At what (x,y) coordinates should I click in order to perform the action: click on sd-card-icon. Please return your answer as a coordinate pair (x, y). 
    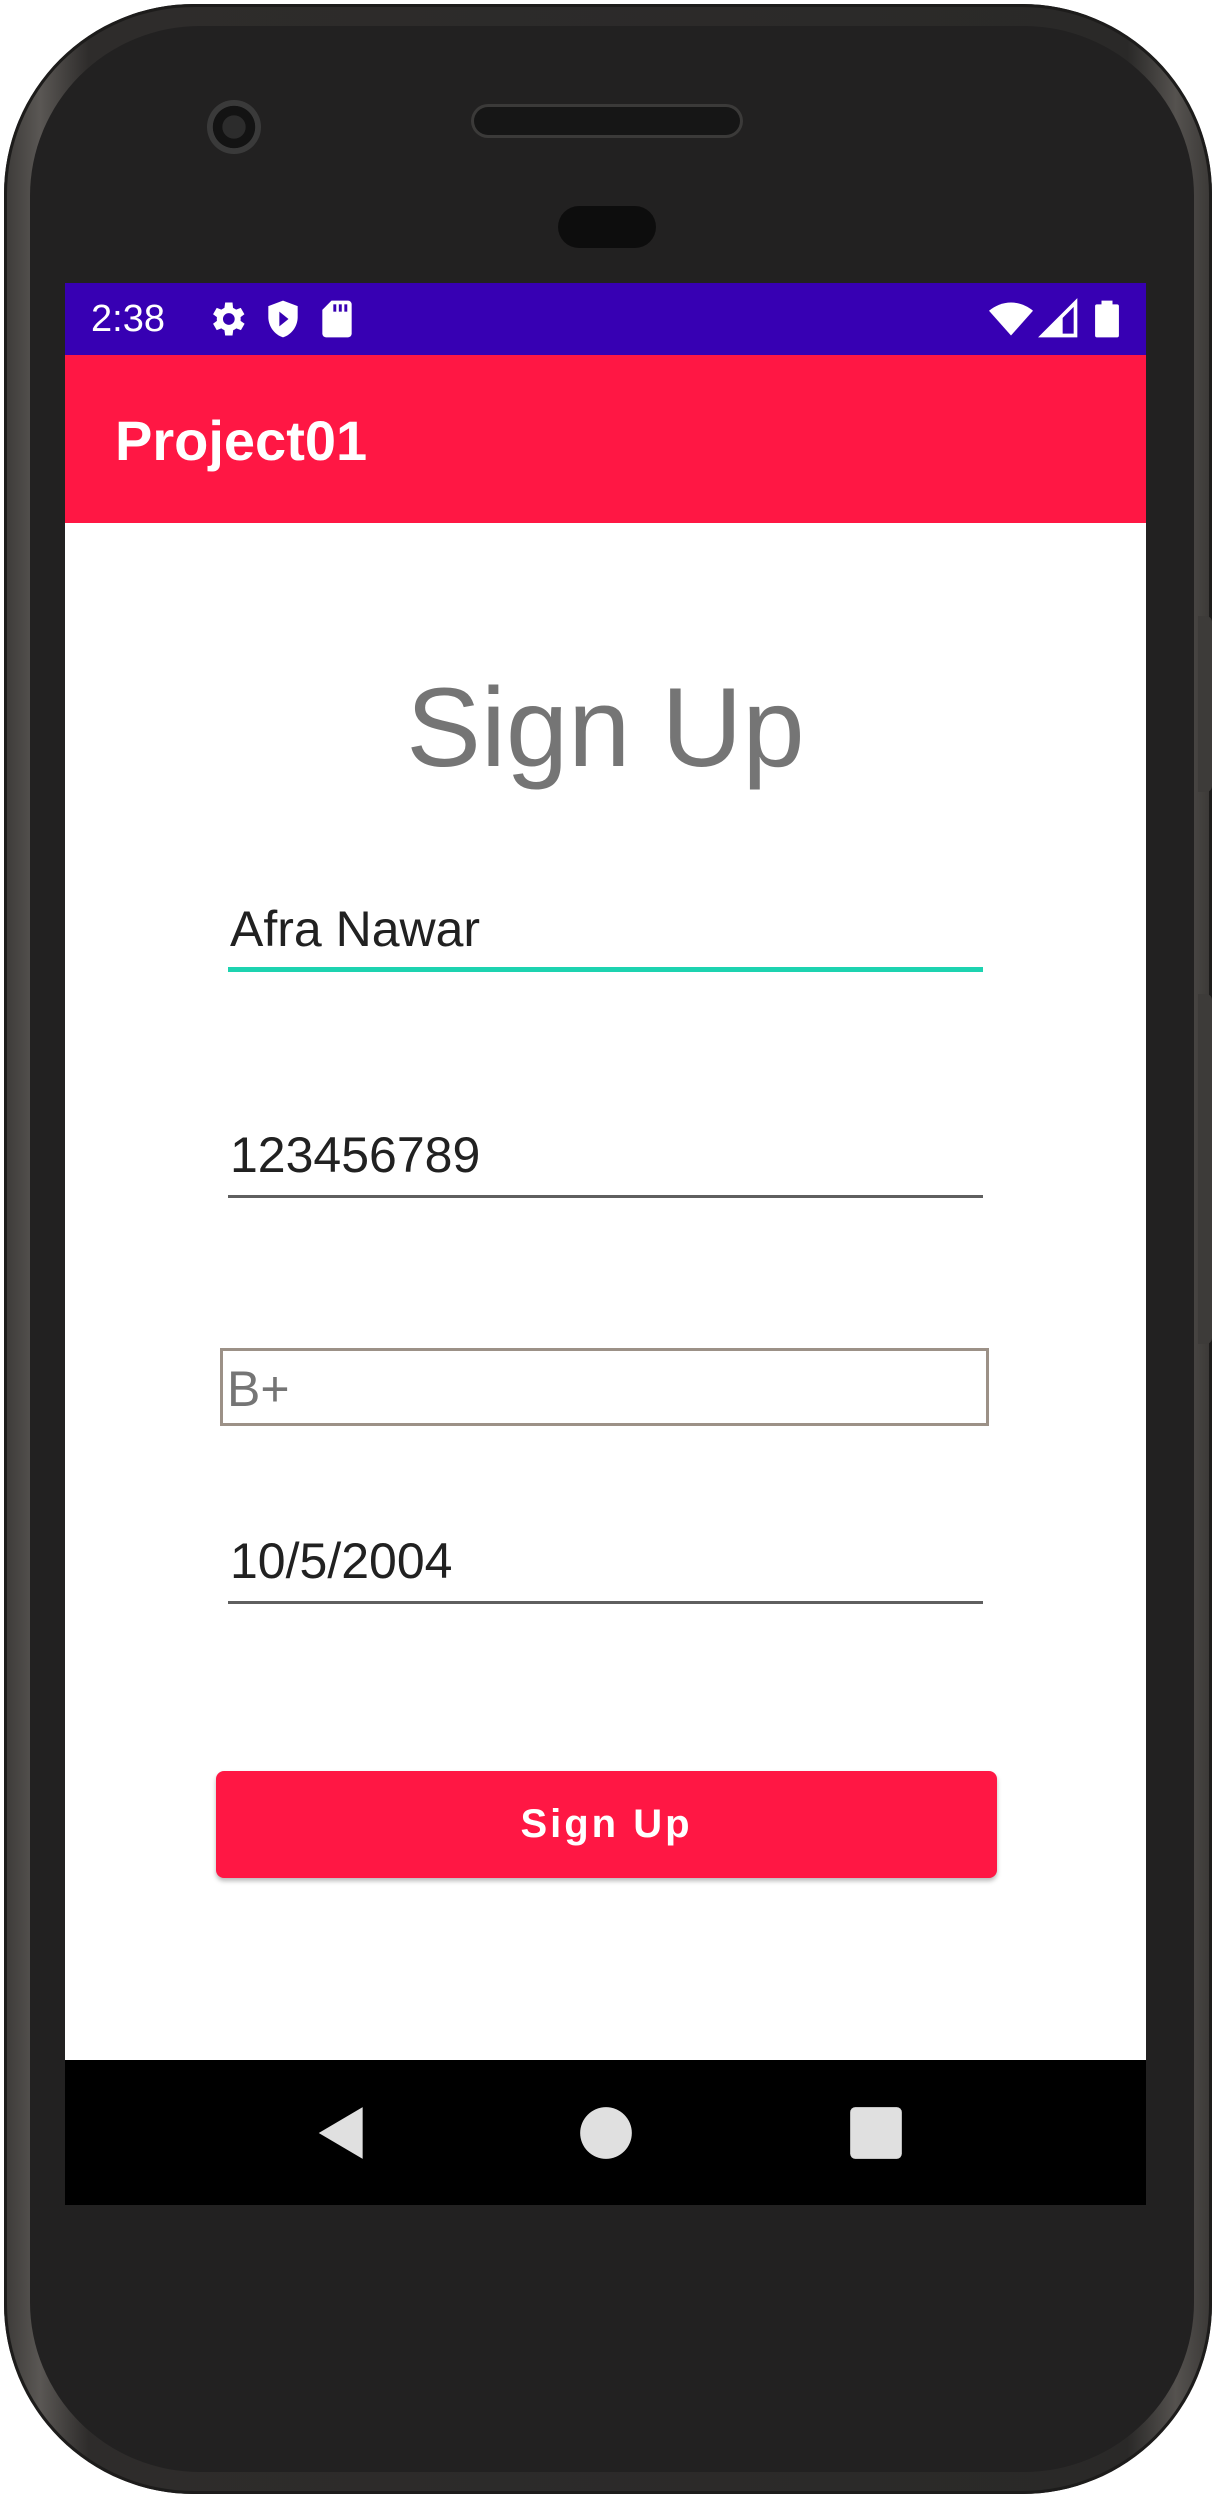
    Looking at the image, I should click on (337, 319).